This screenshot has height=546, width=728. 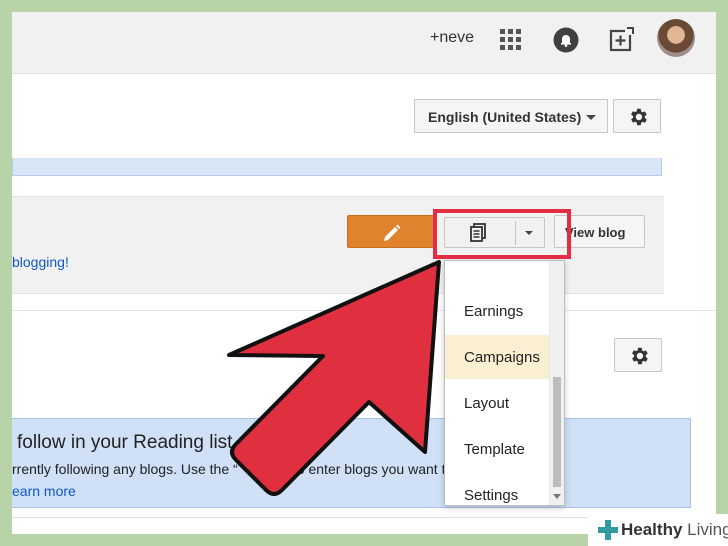 What do you see at coordinates (364, 43) in the screenshot?
I see `top-bar: +neve` at bounding box center [364, 43].